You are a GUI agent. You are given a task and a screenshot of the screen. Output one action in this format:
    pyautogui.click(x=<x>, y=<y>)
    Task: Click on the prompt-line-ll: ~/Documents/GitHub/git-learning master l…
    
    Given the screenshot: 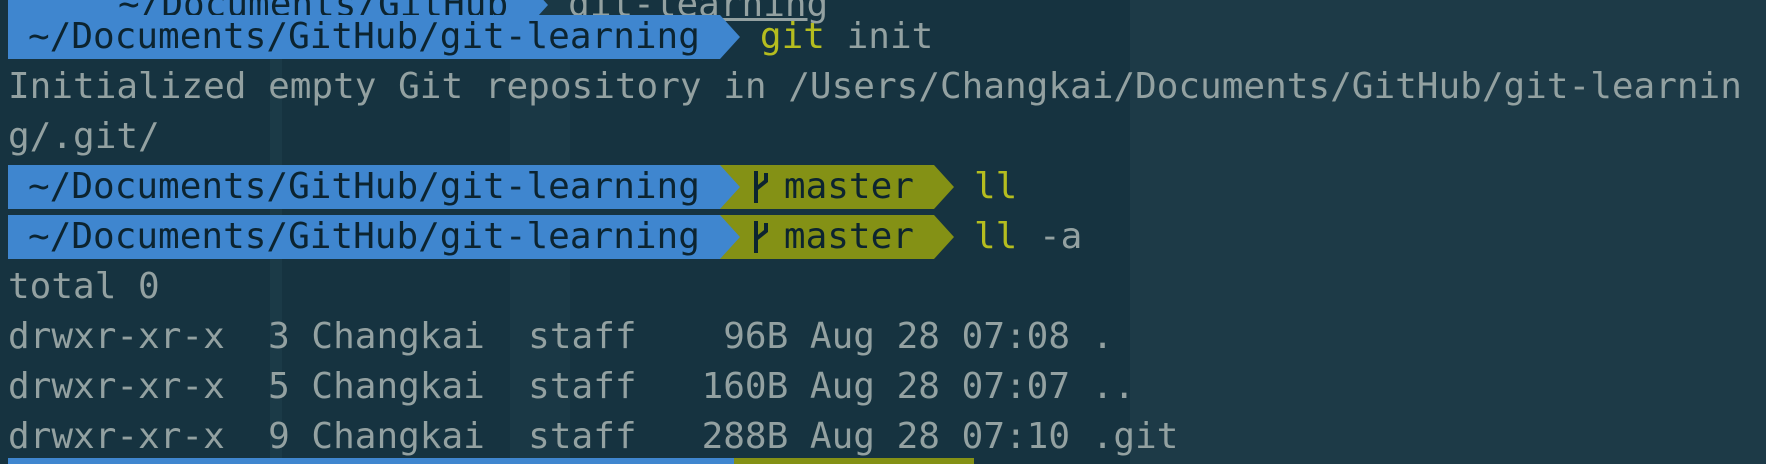 What is the action you would take?
    pyautogui.click(x=512, y=187)
    